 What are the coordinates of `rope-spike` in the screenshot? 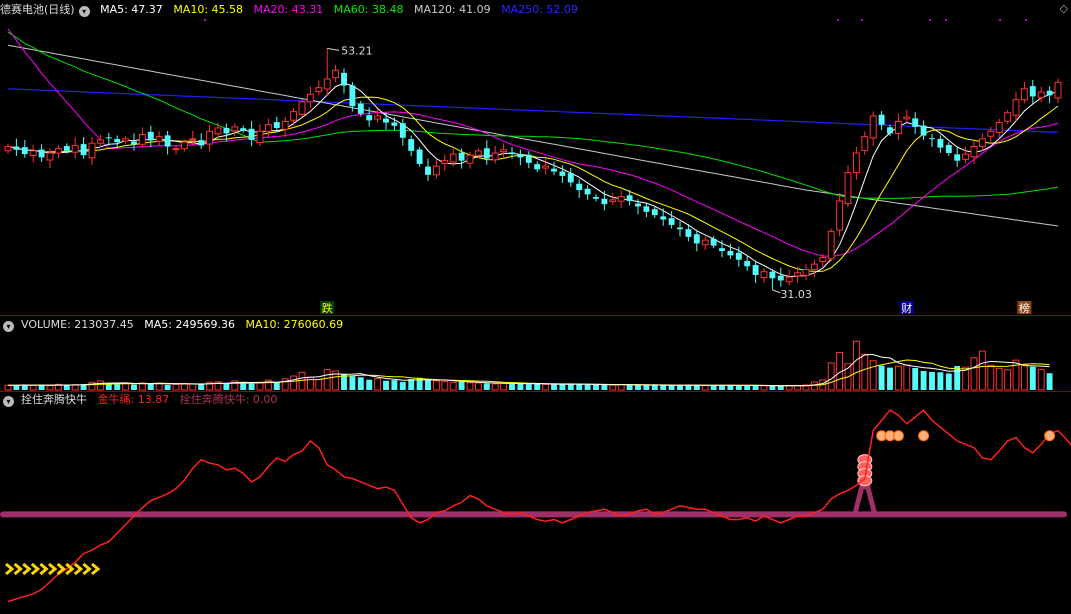 It's located at (865, 499).